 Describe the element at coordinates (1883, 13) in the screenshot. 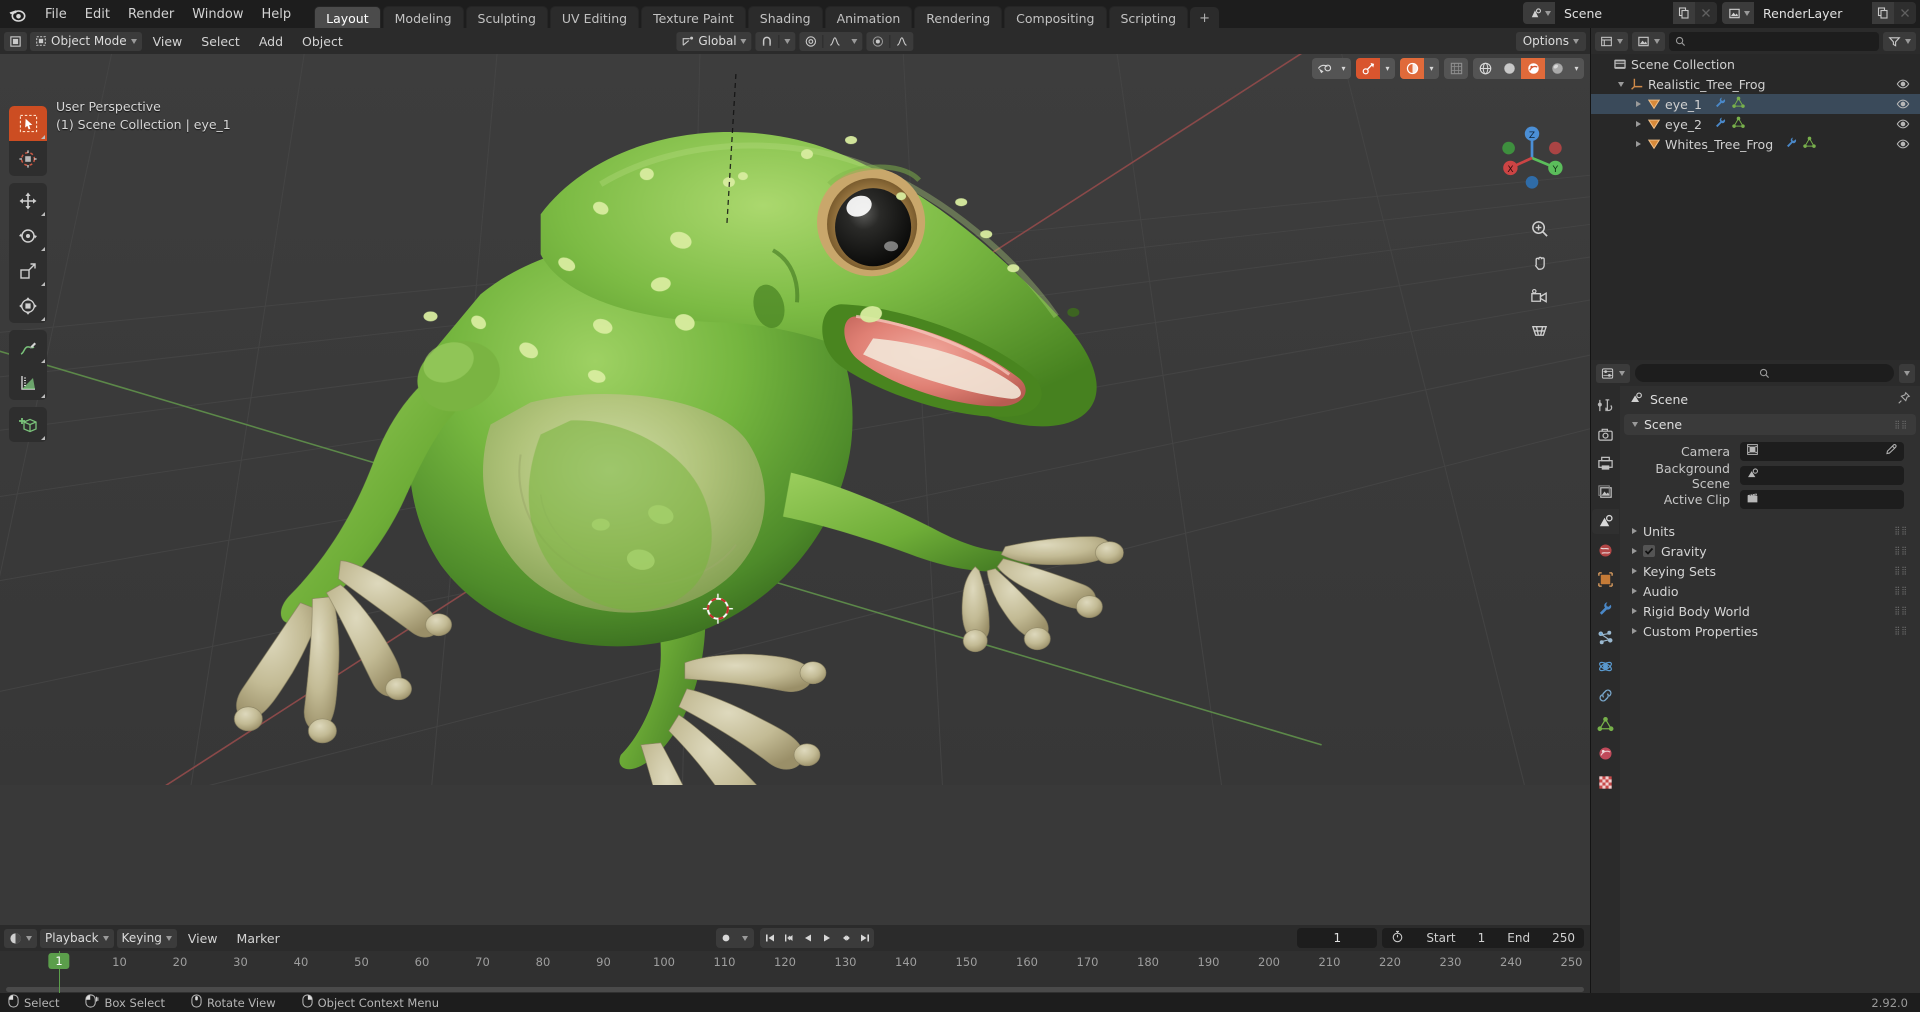

I see `new-view-layer-button` at that location.